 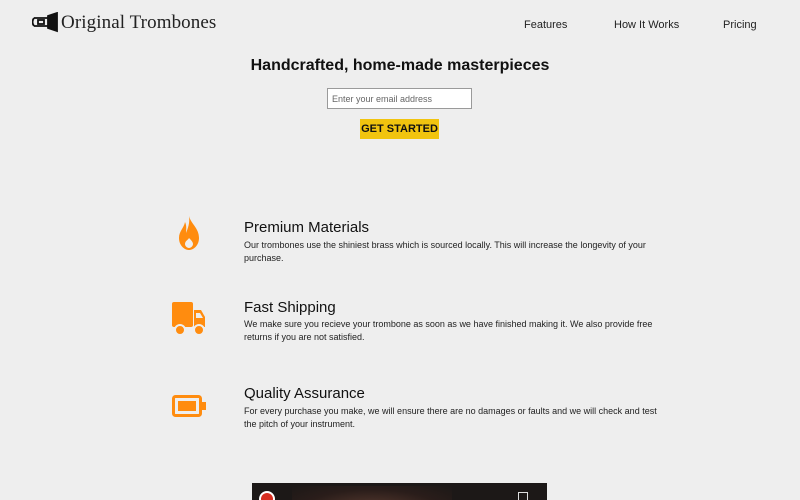 I want to click on battery-icon, so click(x=189, y=408).